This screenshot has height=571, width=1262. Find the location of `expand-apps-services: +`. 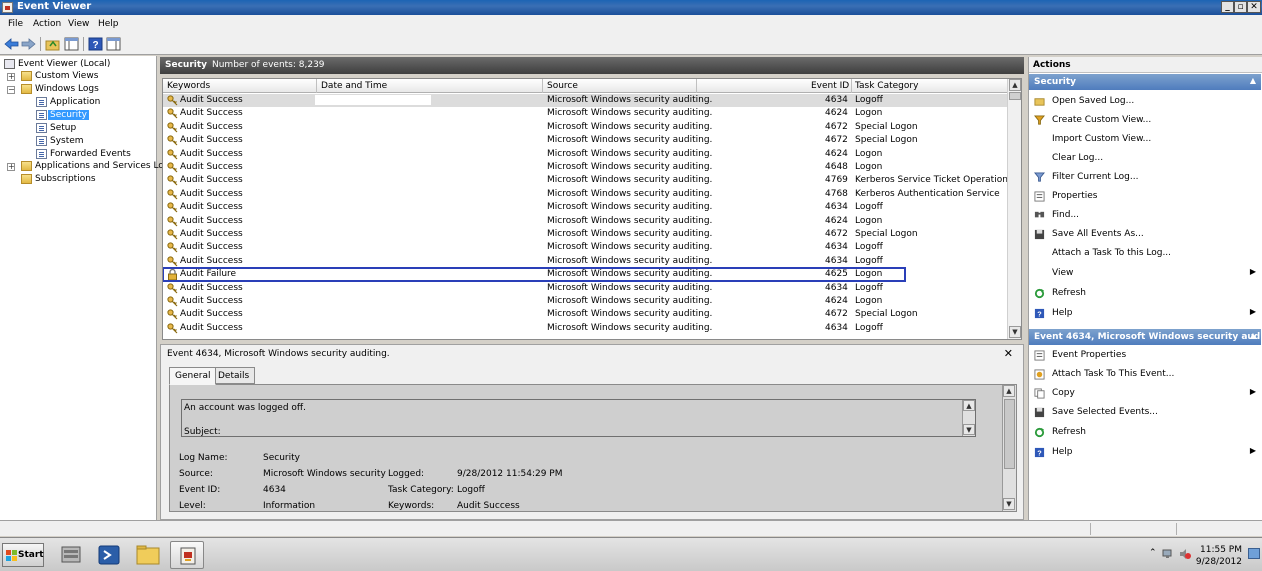

expand-apps-services: + is located at coordinates (11, 167).